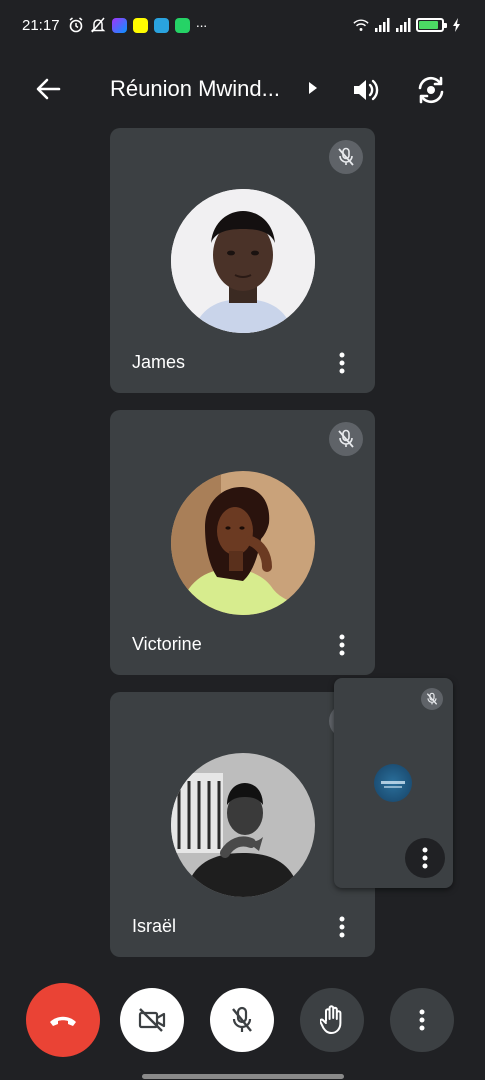 This screenshot has width=485, height=1080. I want to click on self-more-button, so click(425, 858).